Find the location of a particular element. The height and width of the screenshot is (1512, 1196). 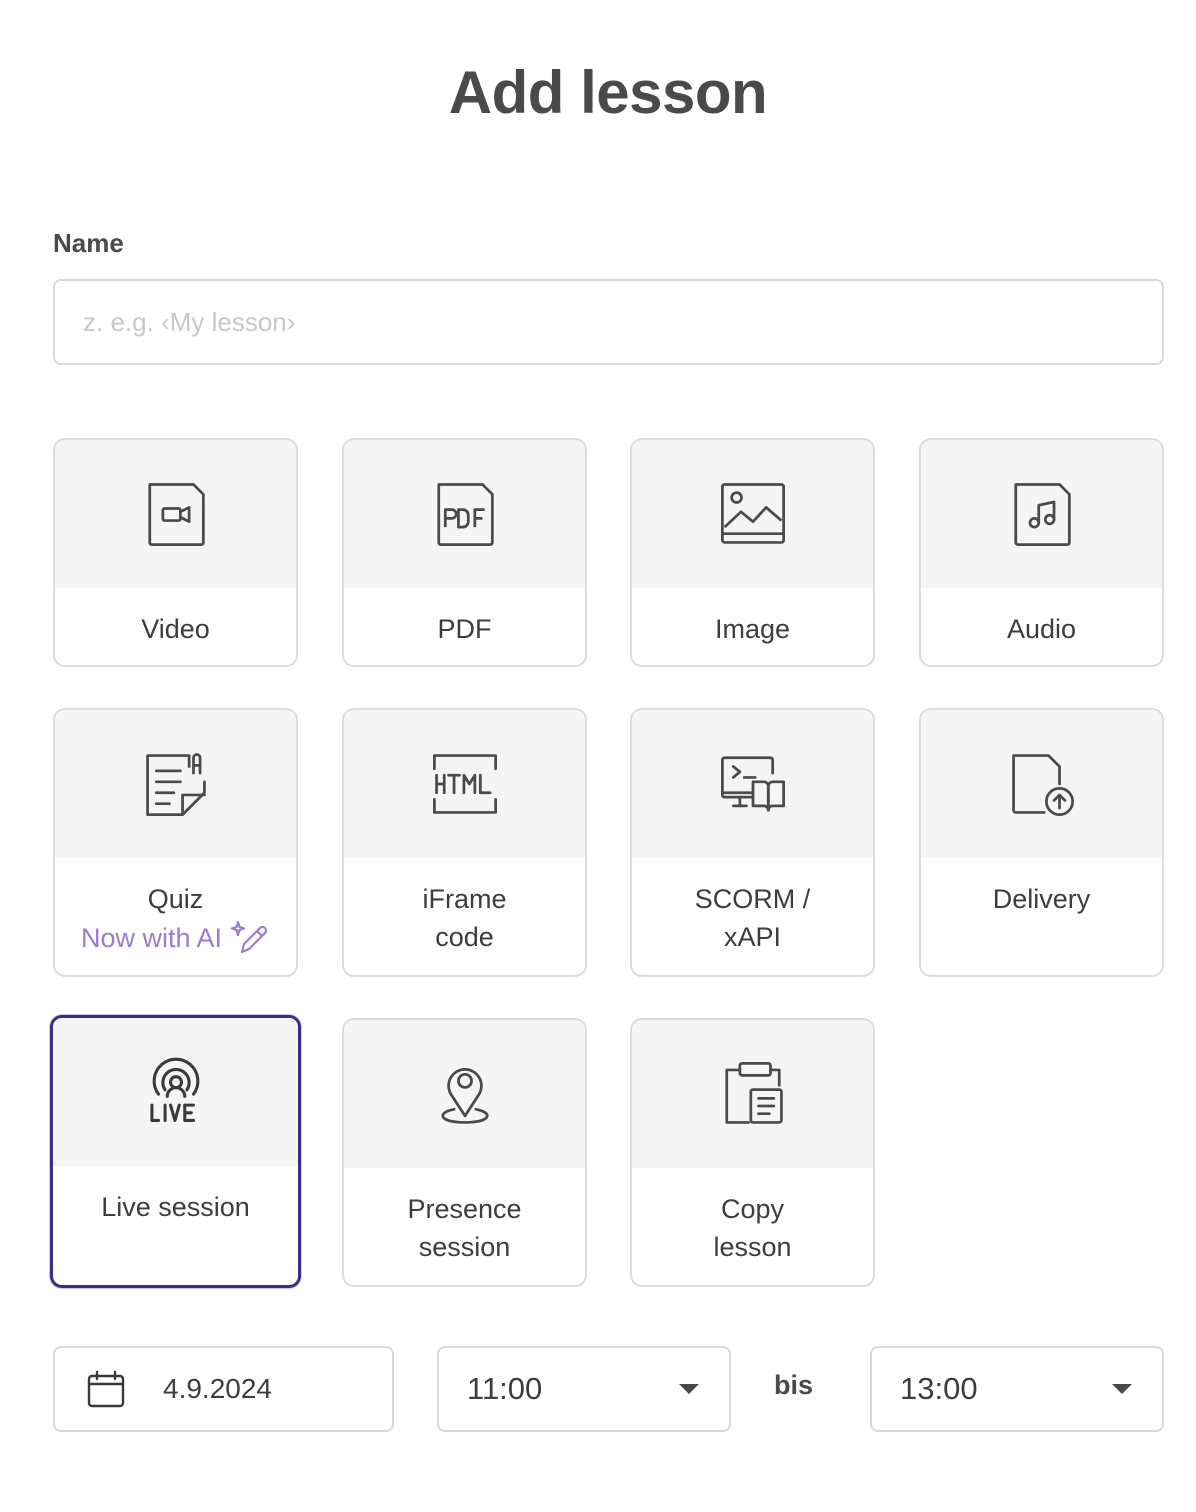

html-icon is located at coordinates (464, 784).